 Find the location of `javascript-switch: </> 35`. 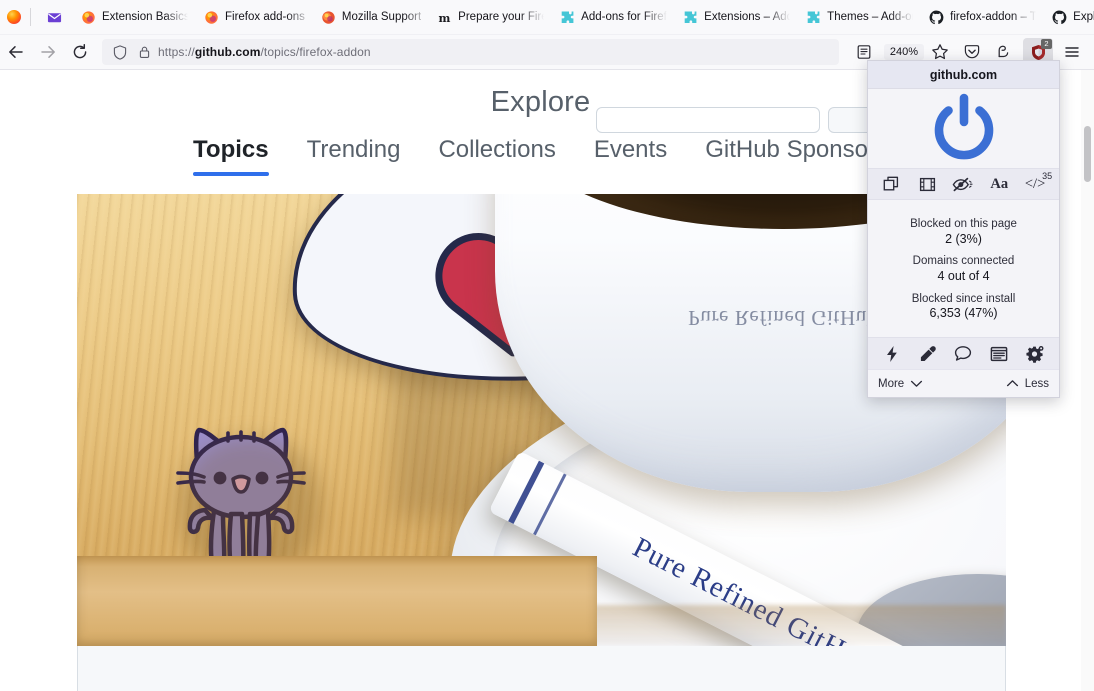

javascript-switch: </> 35 is located at coordinates (1037, 183).